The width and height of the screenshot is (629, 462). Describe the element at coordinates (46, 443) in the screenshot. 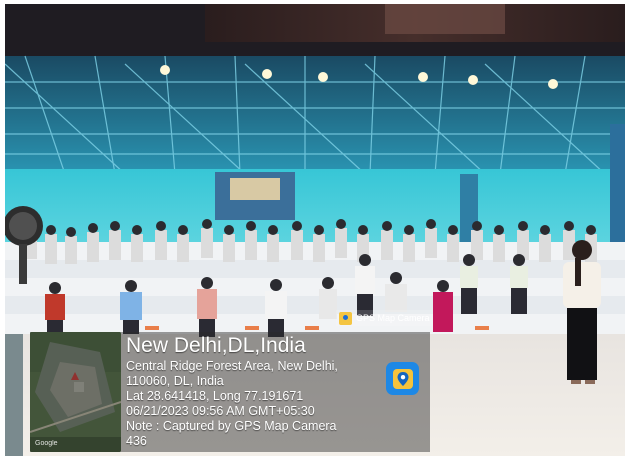

I see `map-attribution: Google` at that location.